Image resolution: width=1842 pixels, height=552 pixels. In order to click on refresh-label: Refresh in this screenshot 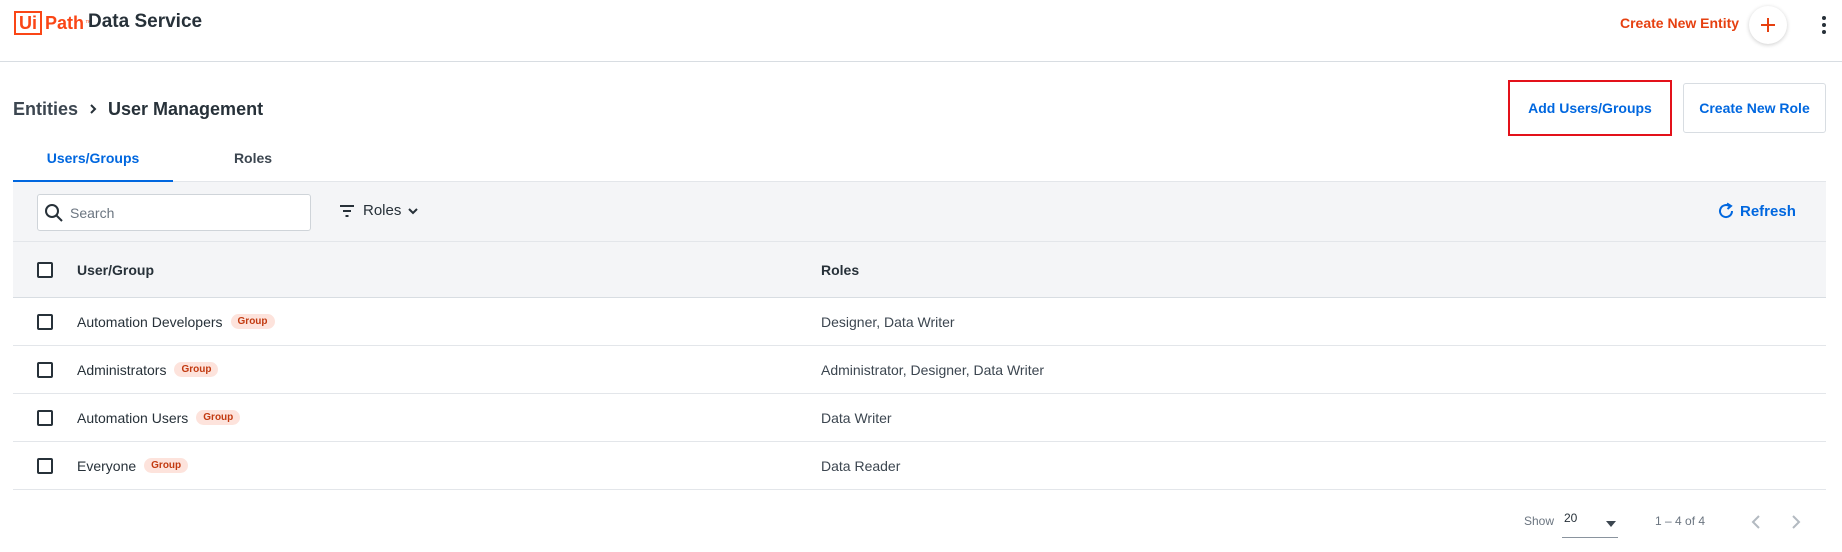, I will do `click(1768, 211)`.